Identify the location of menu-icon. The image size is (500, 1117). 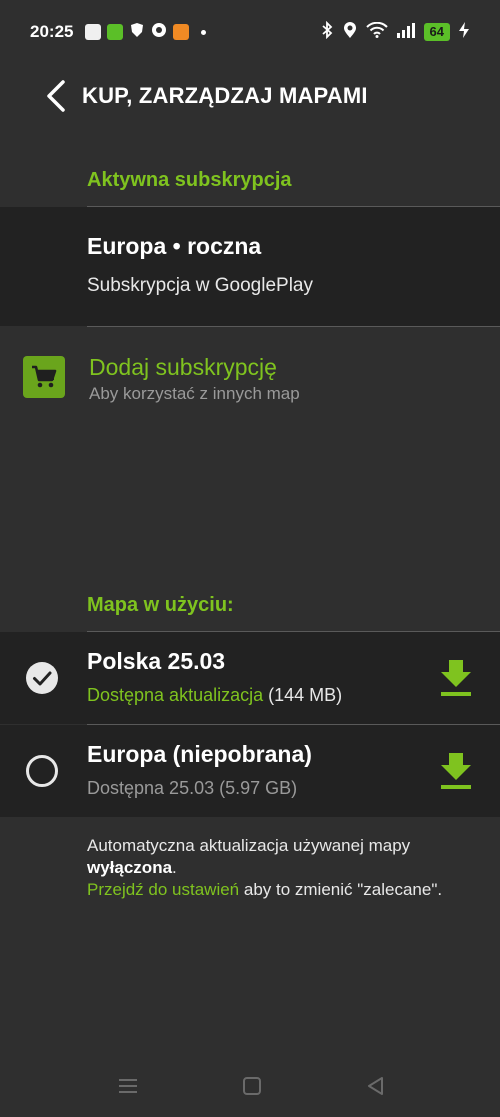
(128, 1086).